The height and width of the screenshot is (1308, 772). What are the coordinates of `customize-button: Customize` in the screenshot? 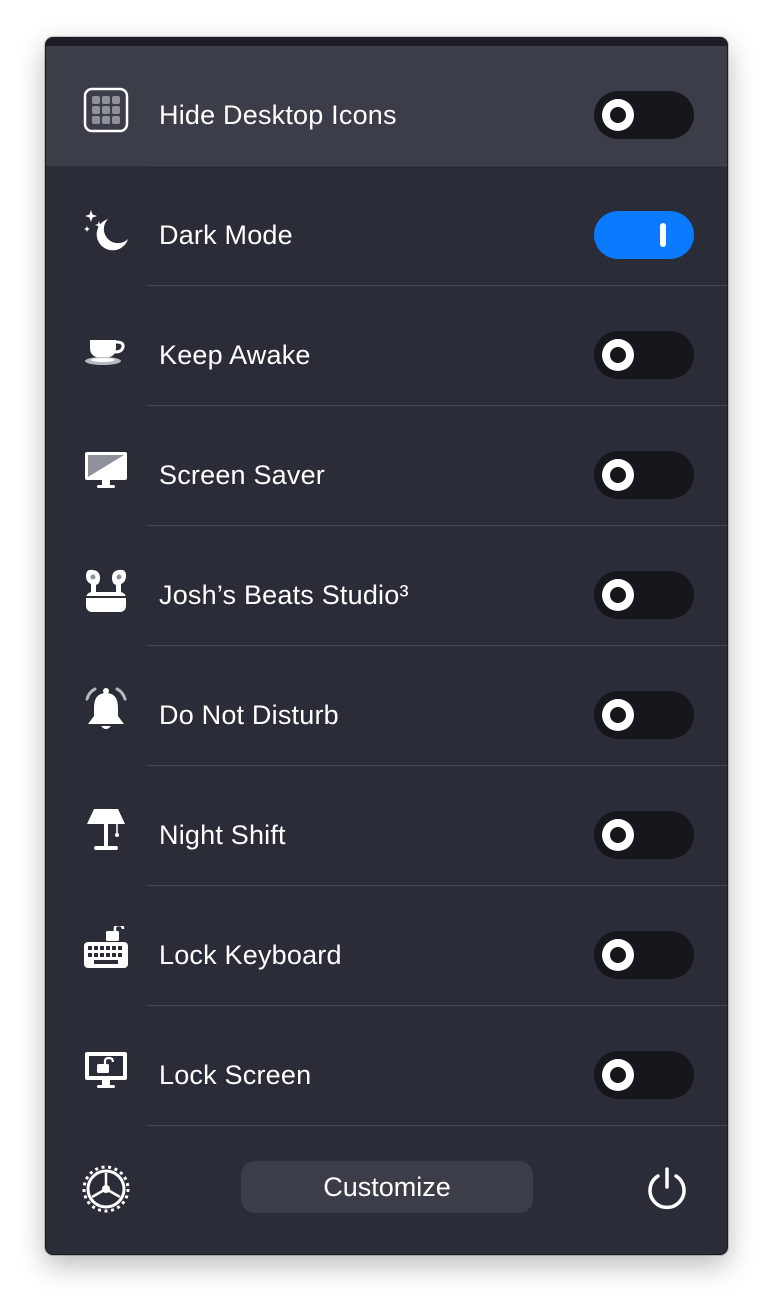 It's located at (387, 1187).